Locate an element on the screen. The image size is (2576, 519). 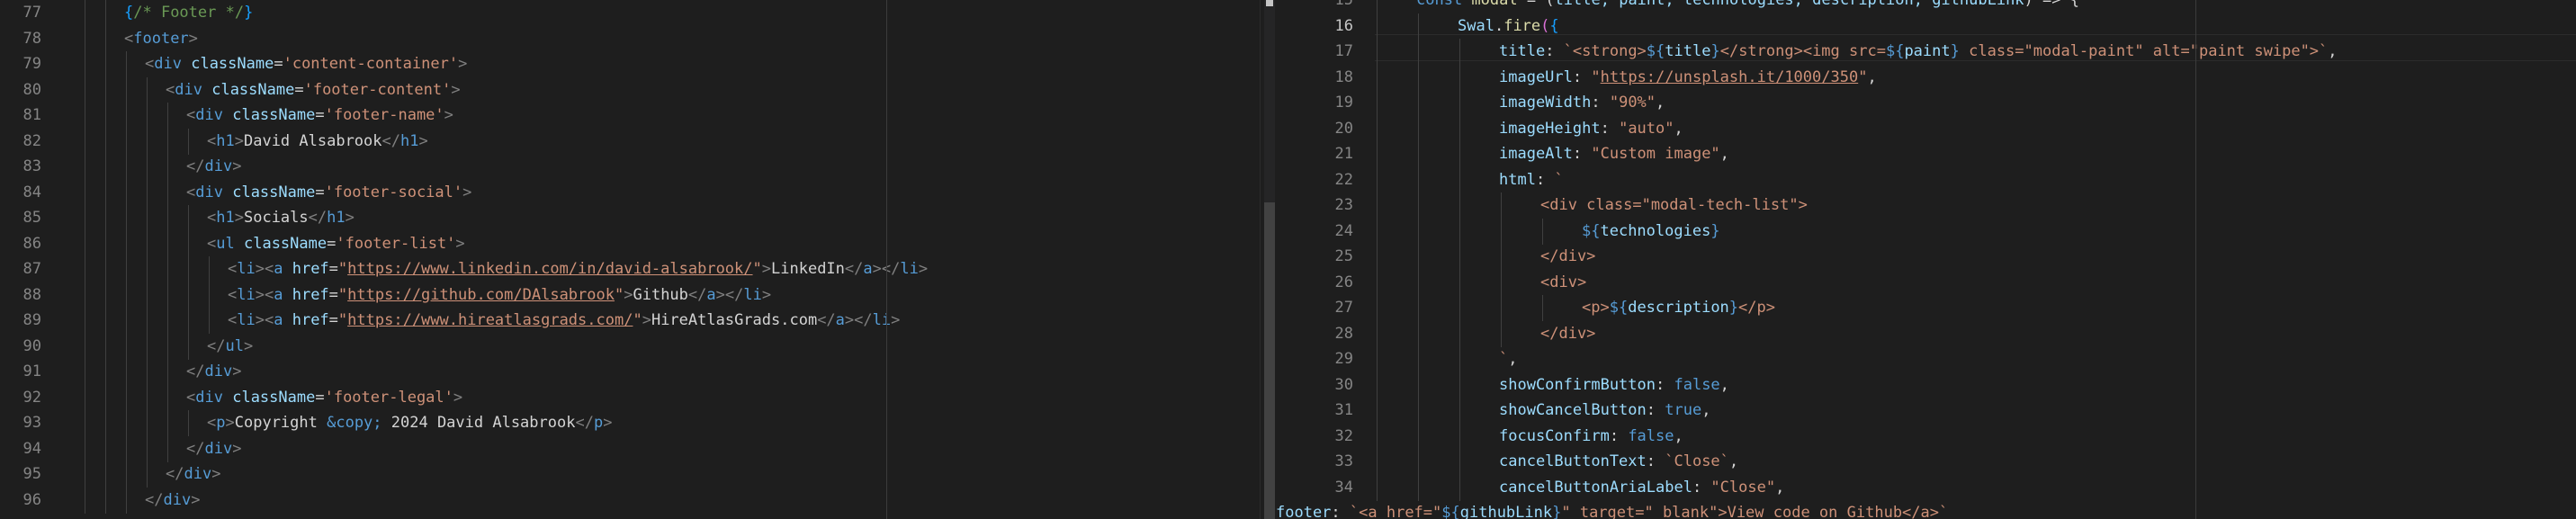
left-scrollbar-thumb is located at coordinates (1270, 360).